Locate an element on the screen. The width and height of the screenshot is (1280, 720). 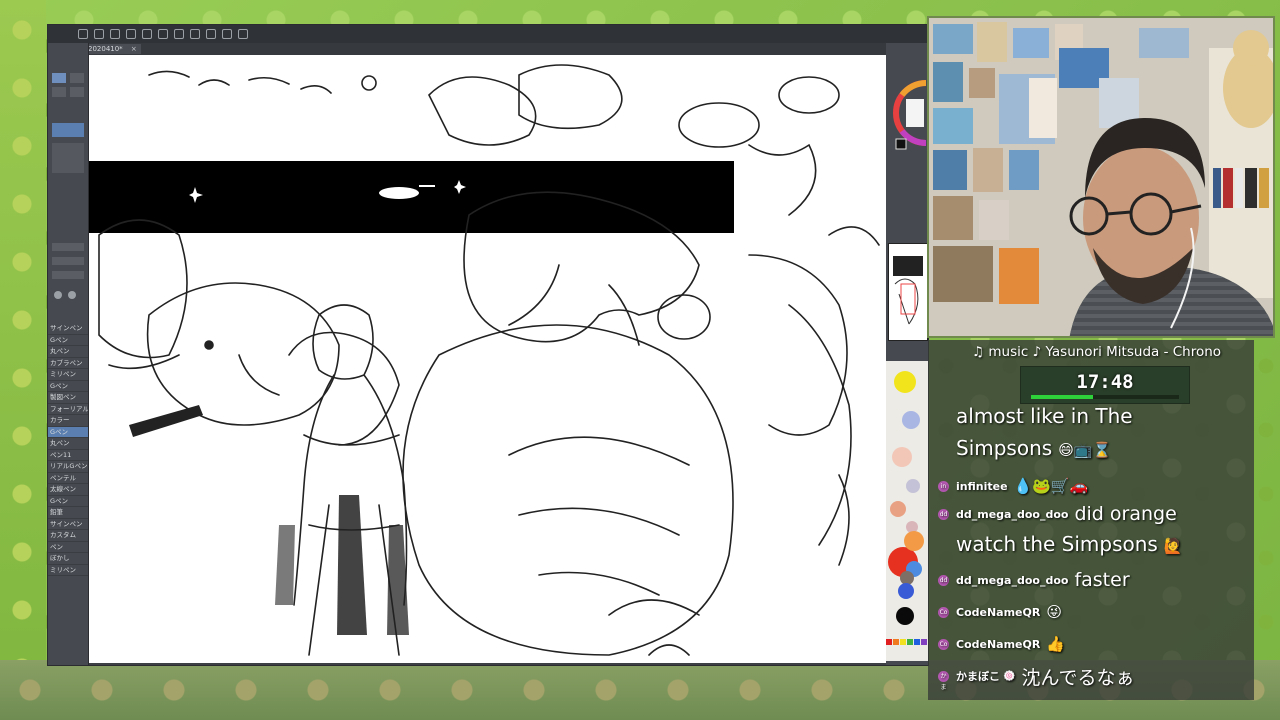
navigator-preview is located at coordinates (908, 292).